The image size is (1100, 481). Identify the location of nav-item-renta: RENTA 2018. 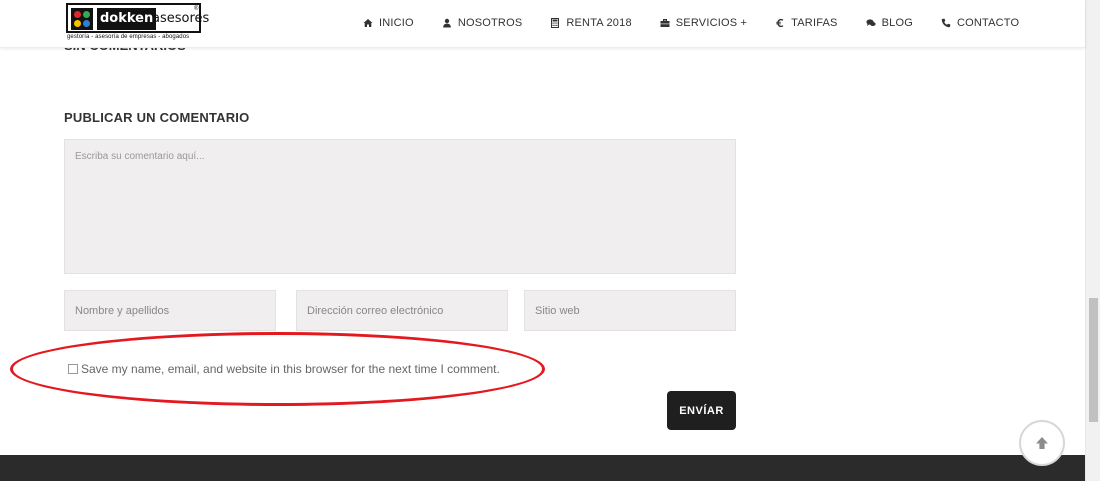
(591, 23).